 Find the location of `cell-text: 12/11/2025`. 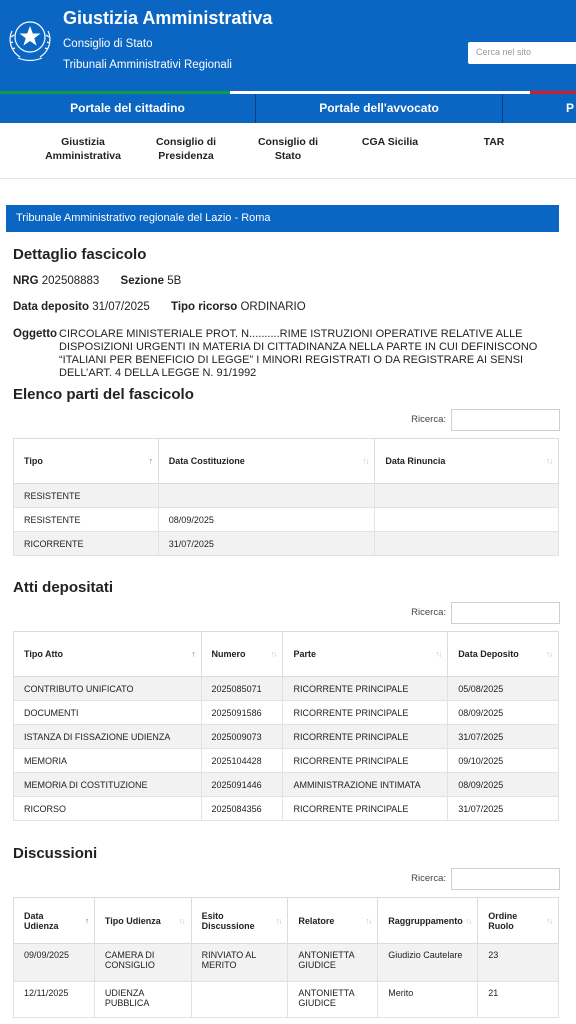

cell-text: 12/11/2025 is located at coordinates (46, 993).